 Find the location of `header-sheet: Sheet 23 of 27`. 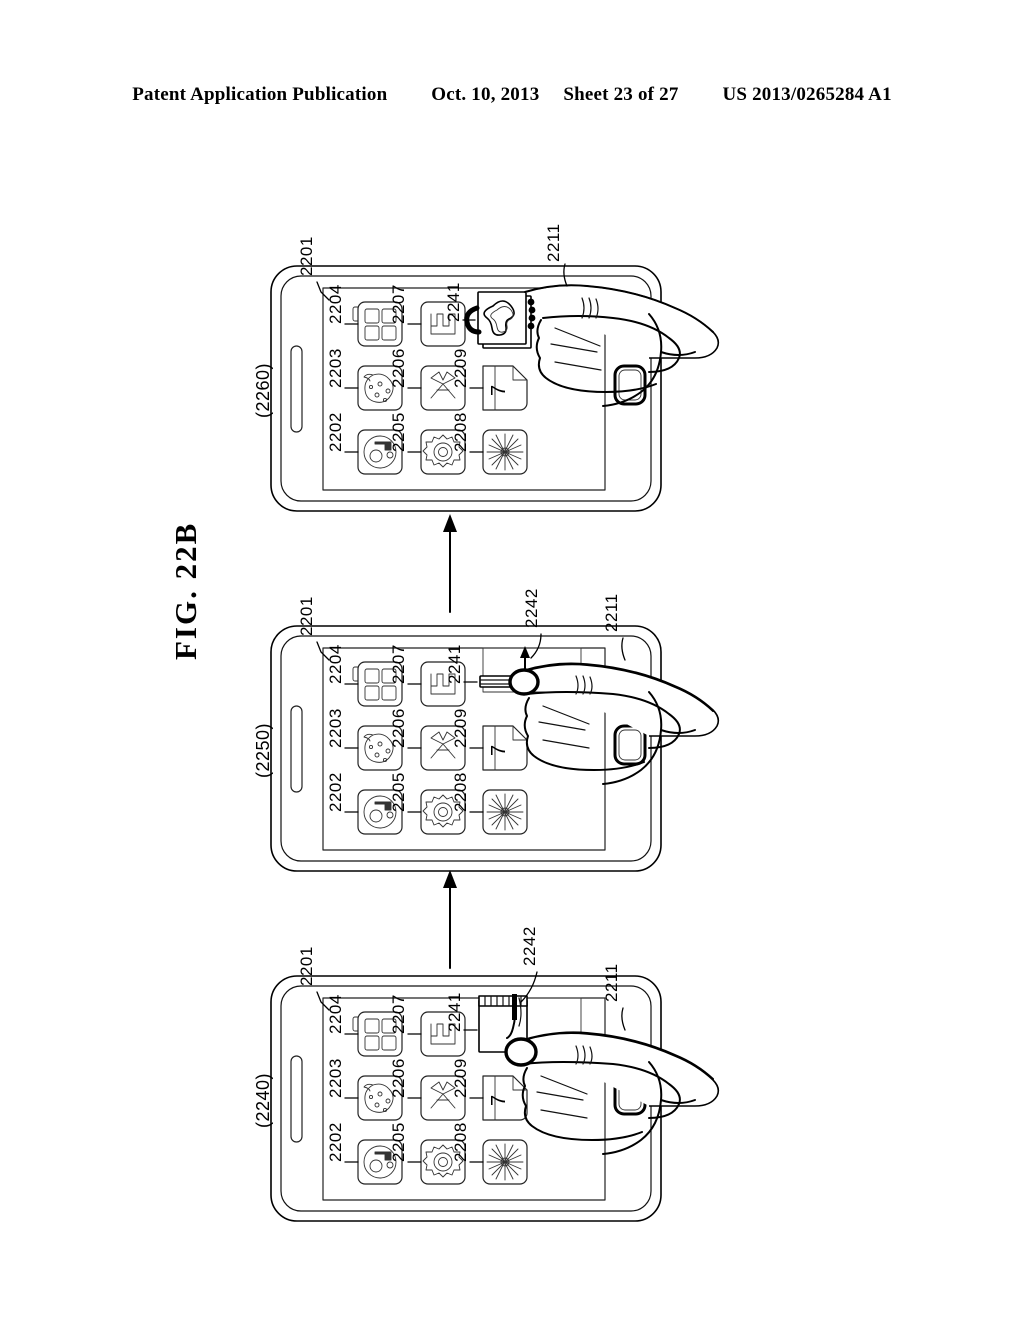

header-sheet: Sheet 23 of 27 is located at coordinates (621, 94).